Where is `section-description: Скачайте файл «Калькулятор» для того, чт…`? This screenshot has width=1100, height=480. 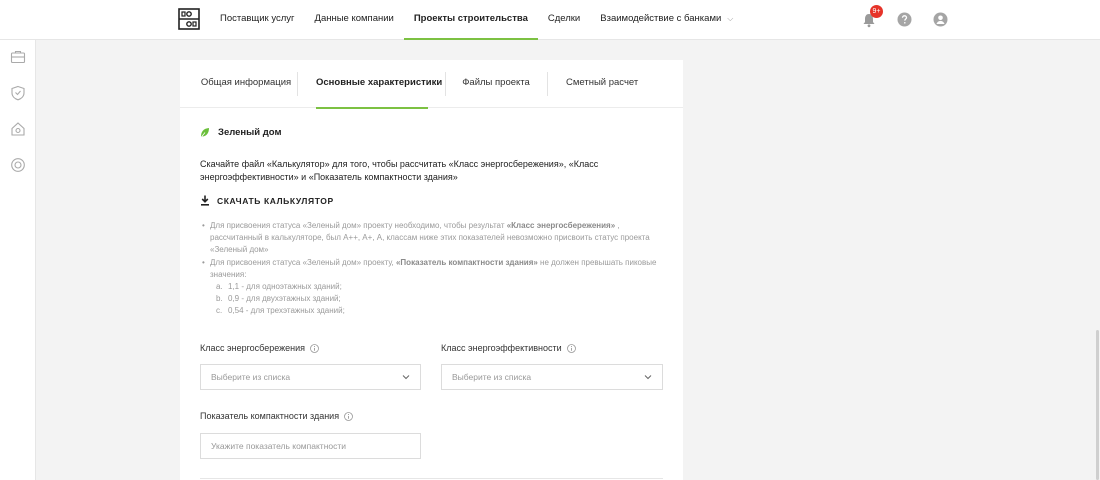
section-description: Скачайте файл «Калькулятор» для того, чт… is located at coordinates (399, 170).